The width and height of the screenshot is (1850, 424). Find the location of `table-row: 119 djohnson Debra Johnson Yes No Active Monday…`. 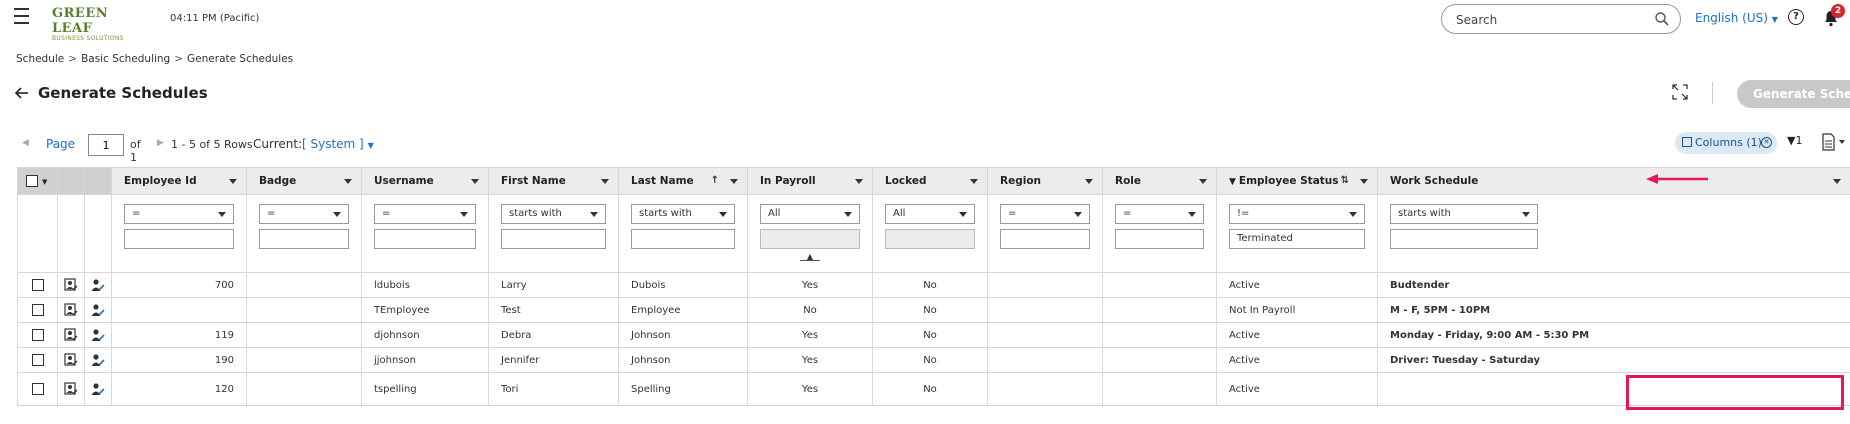

table-row: 119 djohnson Debra Johnson Yes No Active Monday… is located at coordinates (933, 335).